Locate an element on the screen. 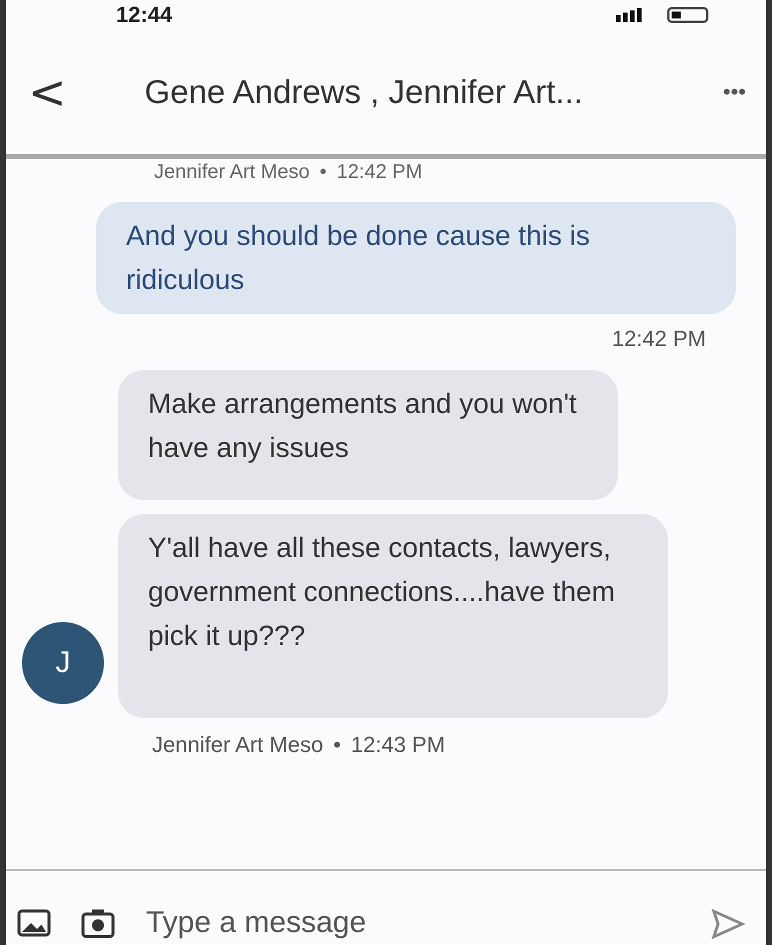  avatar: J is located at coordinates (63, 663).